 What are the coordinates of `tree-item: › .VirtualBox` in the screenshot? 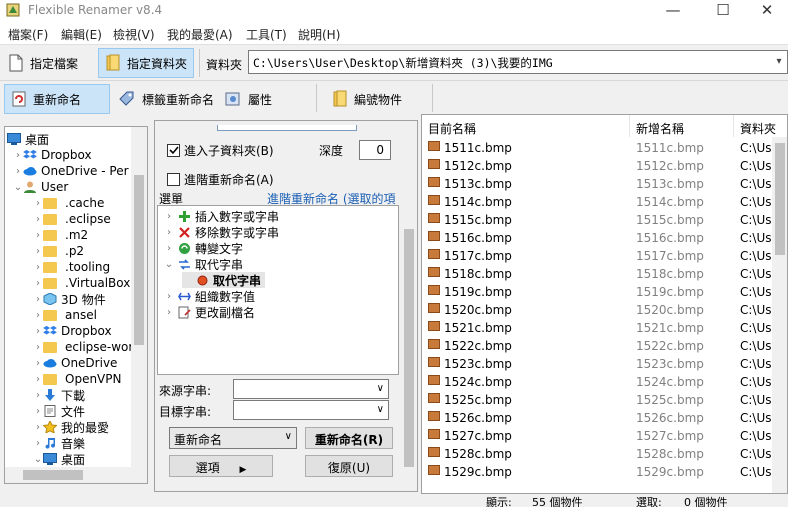 It's located at (81, 283).